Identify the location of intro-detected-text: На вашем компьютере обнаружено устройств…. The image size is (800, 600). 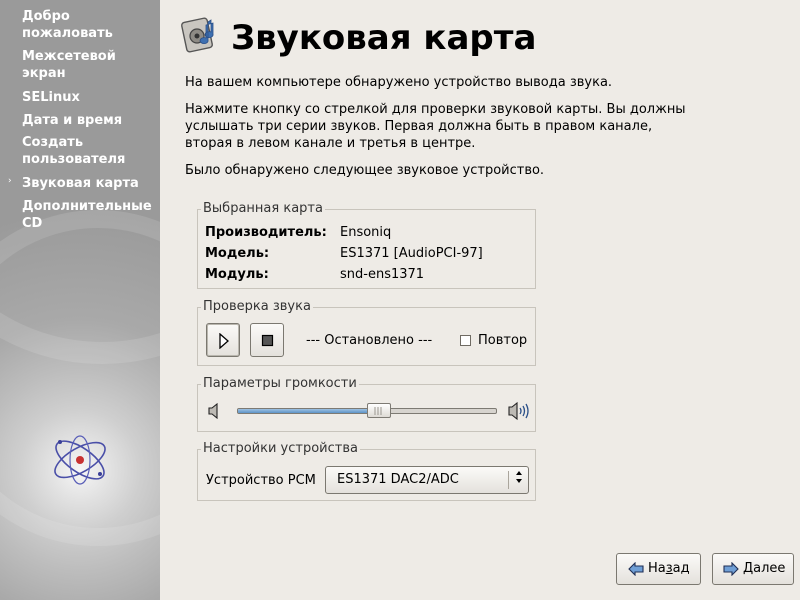
(399, 82).